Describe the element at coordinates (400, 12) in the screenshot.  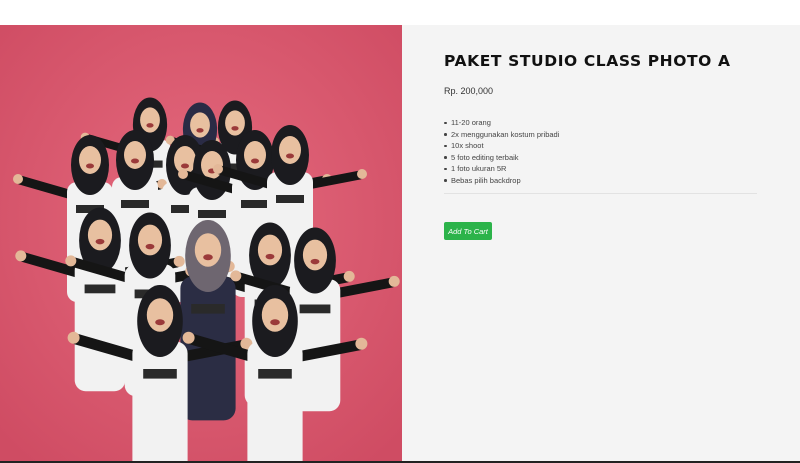
I see `top-strip` at that location.